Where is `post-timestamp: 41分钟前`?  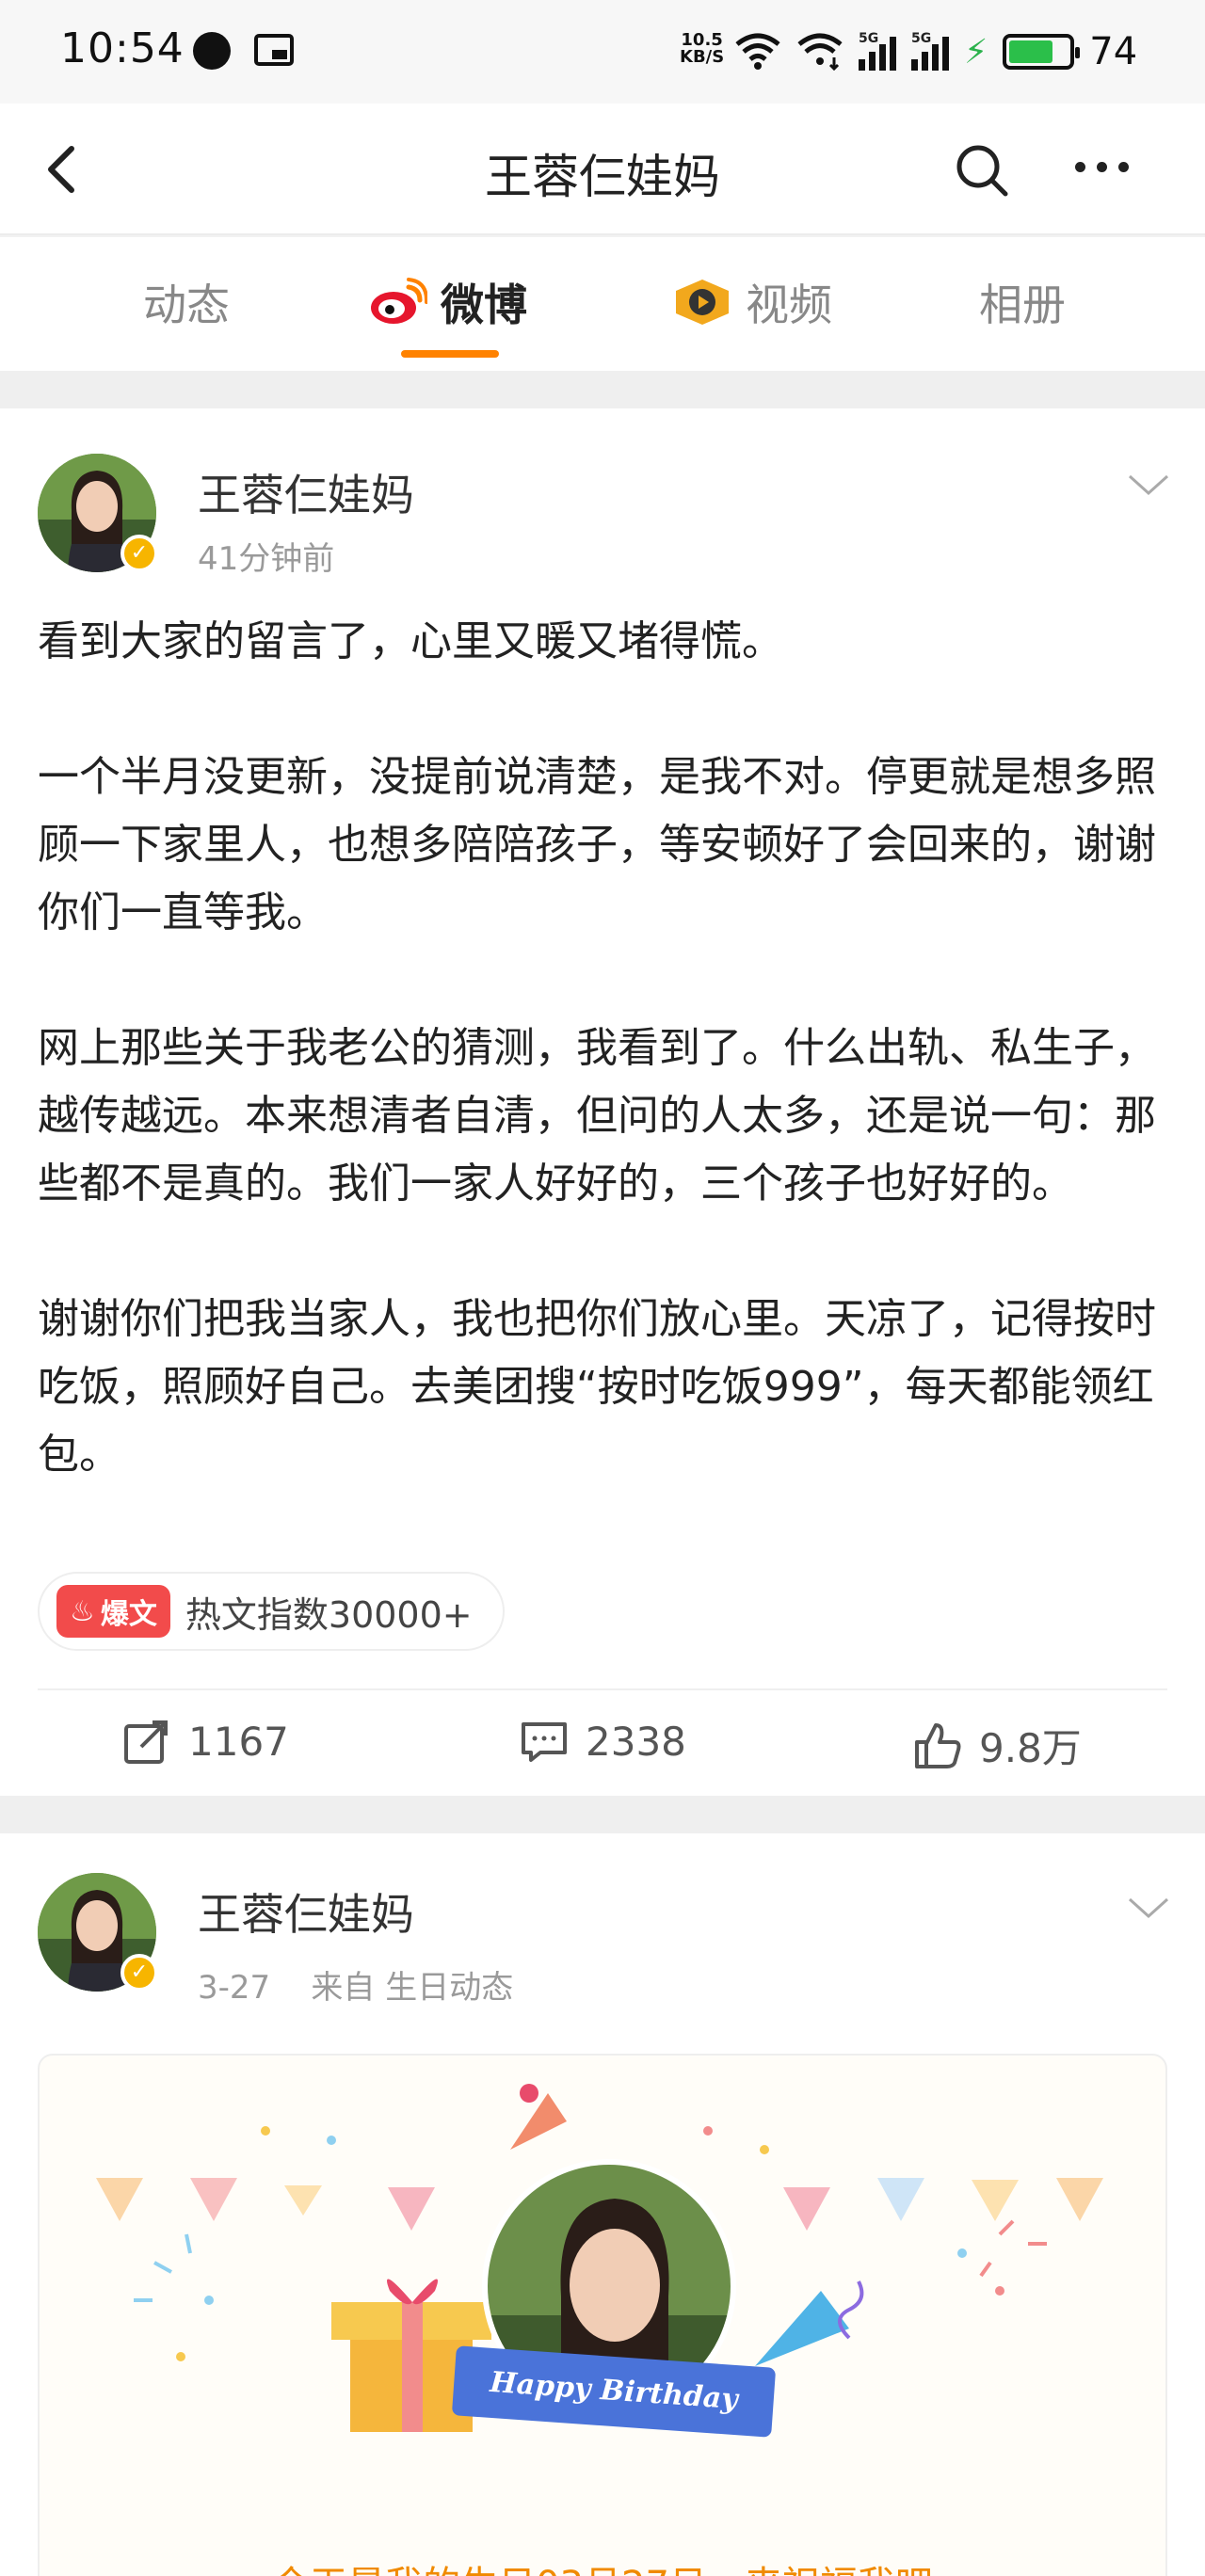
post-timestamp: 41分钟前 is located at coordinates (266, 559).